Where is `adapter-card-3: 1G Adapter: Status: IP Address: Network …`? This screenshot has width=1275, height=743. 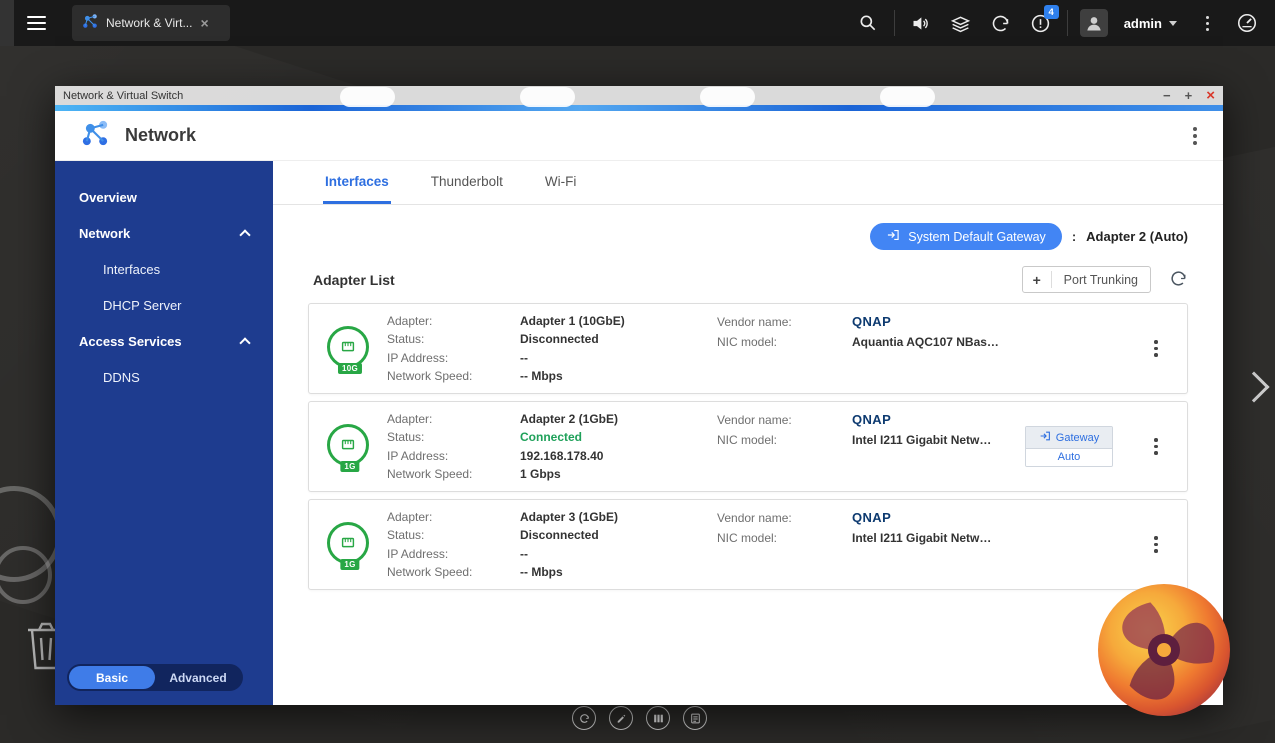
adapter-card-3: 1G Adapter: Status: IP Address: Network … is located at coordinates (748, 544).